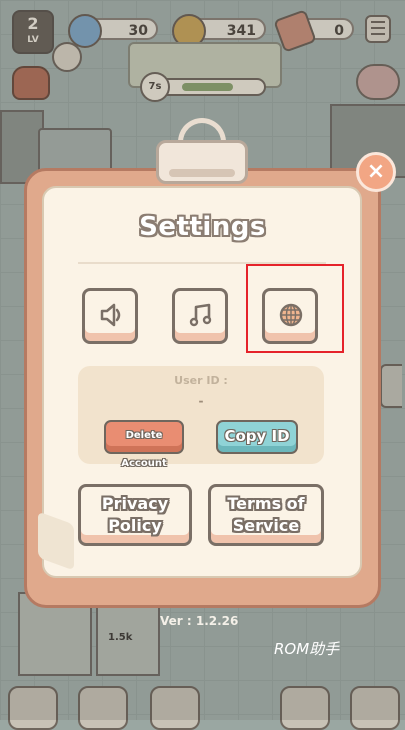 This screenshot has height=730, width=405. What do you see at coordinates (295, 308) in the screenshot?
I see `highlight-box` at bounding box center [295, 308].